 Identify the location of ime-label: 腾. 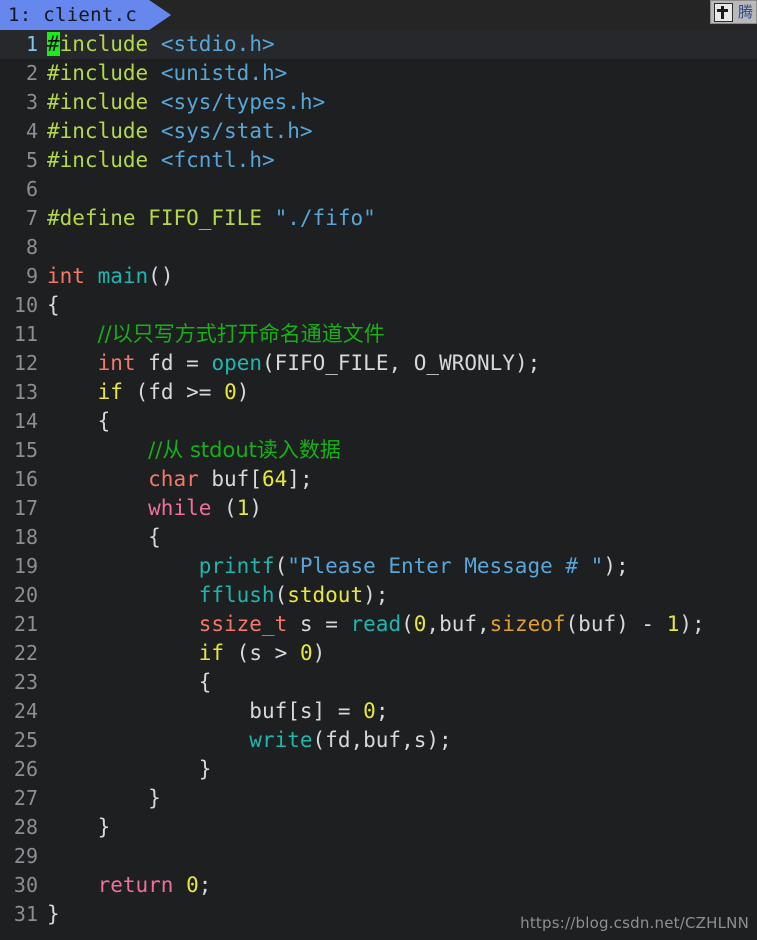
(745, 11).